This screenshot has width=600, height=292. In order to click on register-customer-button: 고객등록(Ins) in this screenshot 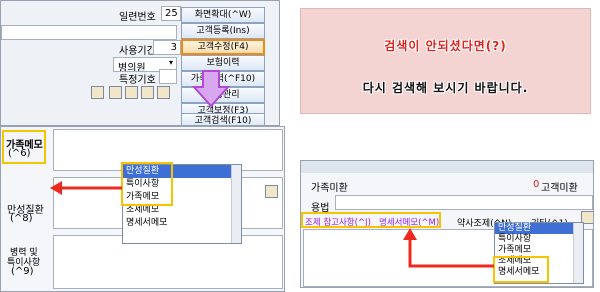, I will do `click(223, 31)`.